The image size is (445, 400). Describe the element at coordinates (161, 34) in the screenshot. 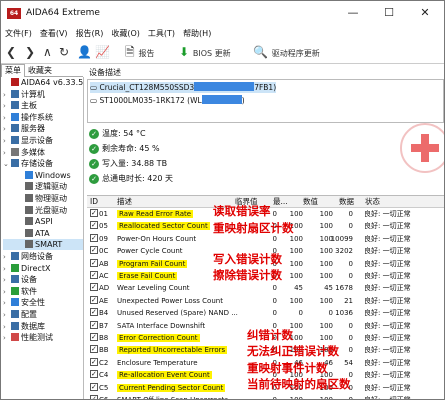

I see `menu-tools: 工具(T)` at that location.